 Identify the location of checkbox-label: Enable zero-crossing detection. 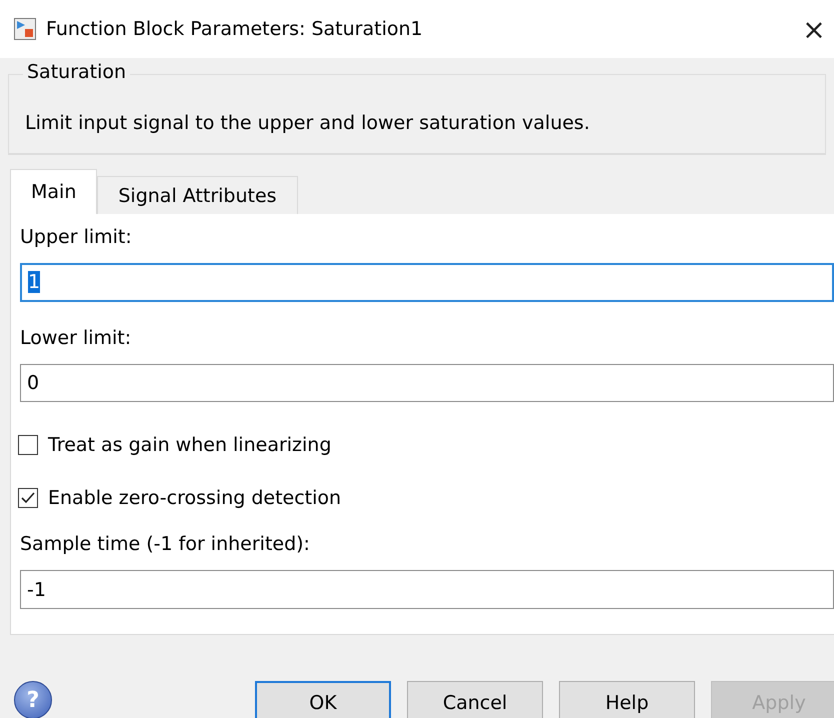
(195, 498).